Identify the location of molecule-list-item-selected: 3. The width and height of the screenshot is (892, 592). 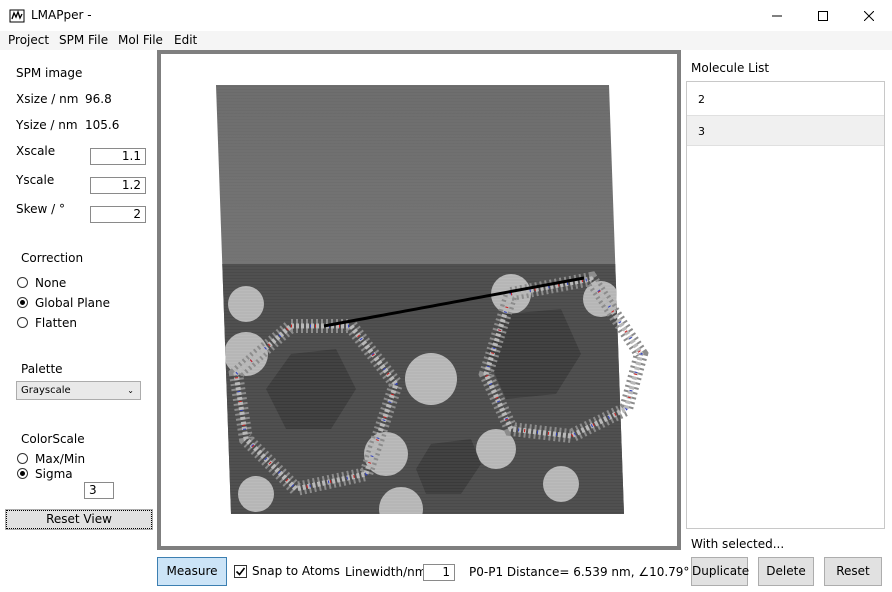
(785, 130).